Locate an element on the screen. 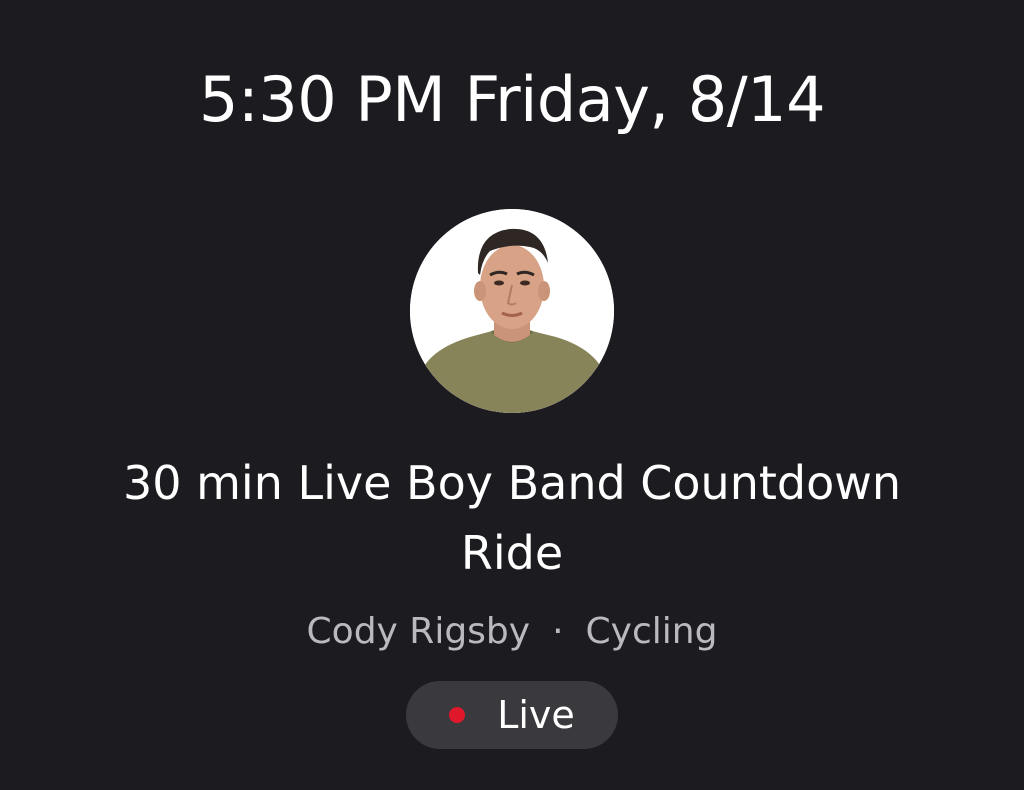 Image resolution: width=1024 pixels, height=790 pixels. live-label: Live is located at coordinates (536, 715).